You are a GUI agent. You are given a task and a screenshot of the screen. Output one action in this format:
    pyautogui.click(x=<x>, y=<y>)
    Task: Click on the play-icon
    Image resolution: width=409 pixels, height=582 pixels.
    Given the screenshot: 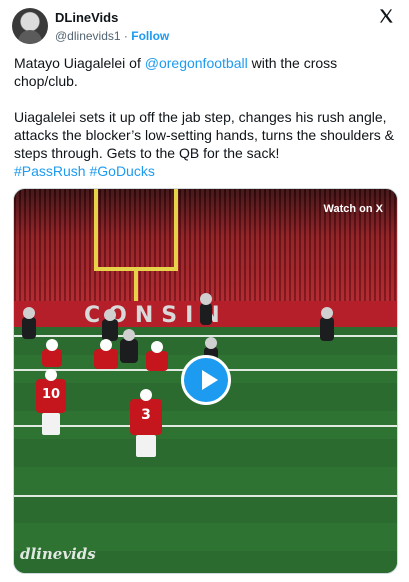 What is the action you would take?
    pyautogui.click(x=206, y=380)
    